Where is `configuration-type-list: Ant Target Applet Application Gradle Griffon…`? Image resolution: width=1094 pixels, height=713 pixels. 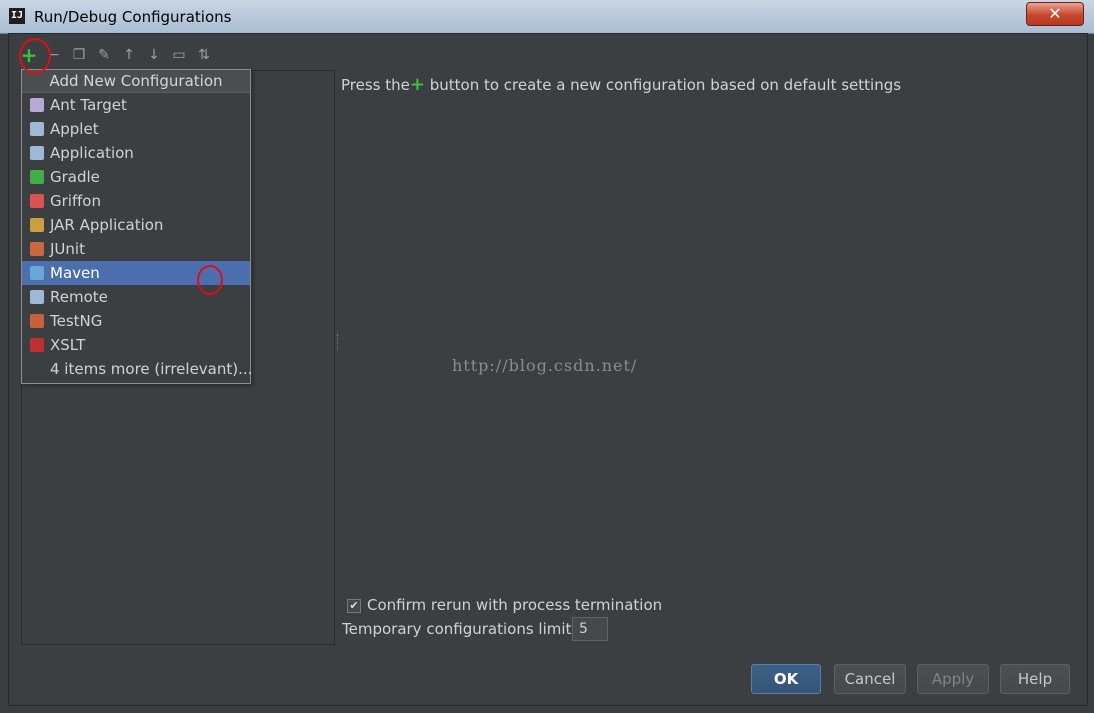 configuration-type-list: Ant Target Applet Application Gradle Griffon… is located at coordinates (137, 237).